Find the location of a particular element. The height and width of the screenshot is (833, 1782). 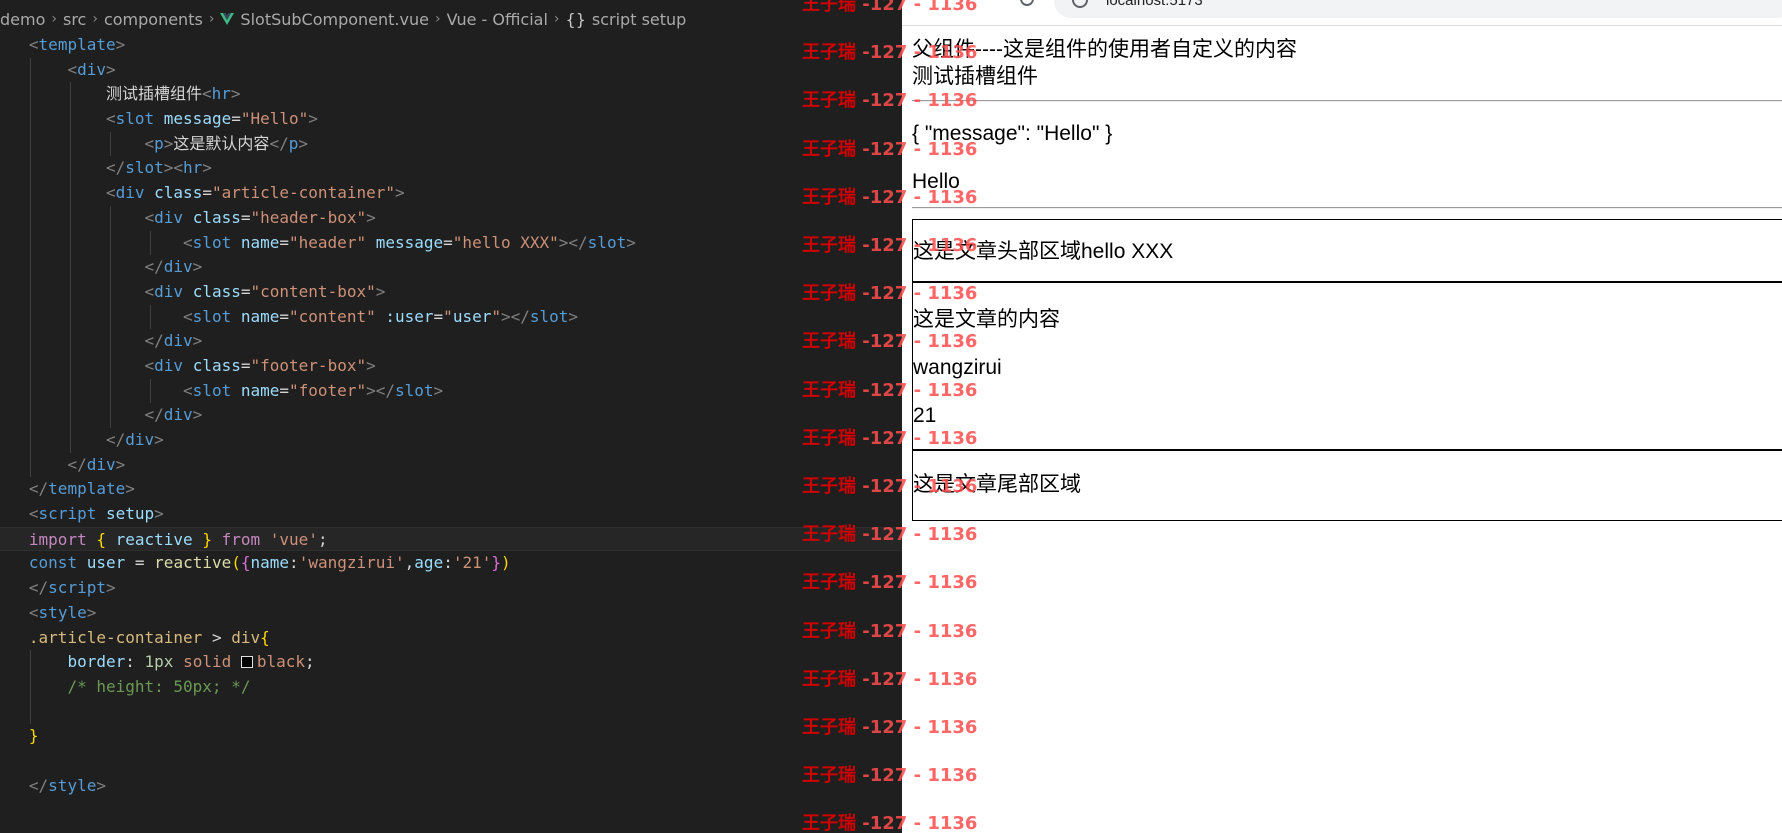

child-component-title: 测试插槽组件 is located at coordinates (975, 76).